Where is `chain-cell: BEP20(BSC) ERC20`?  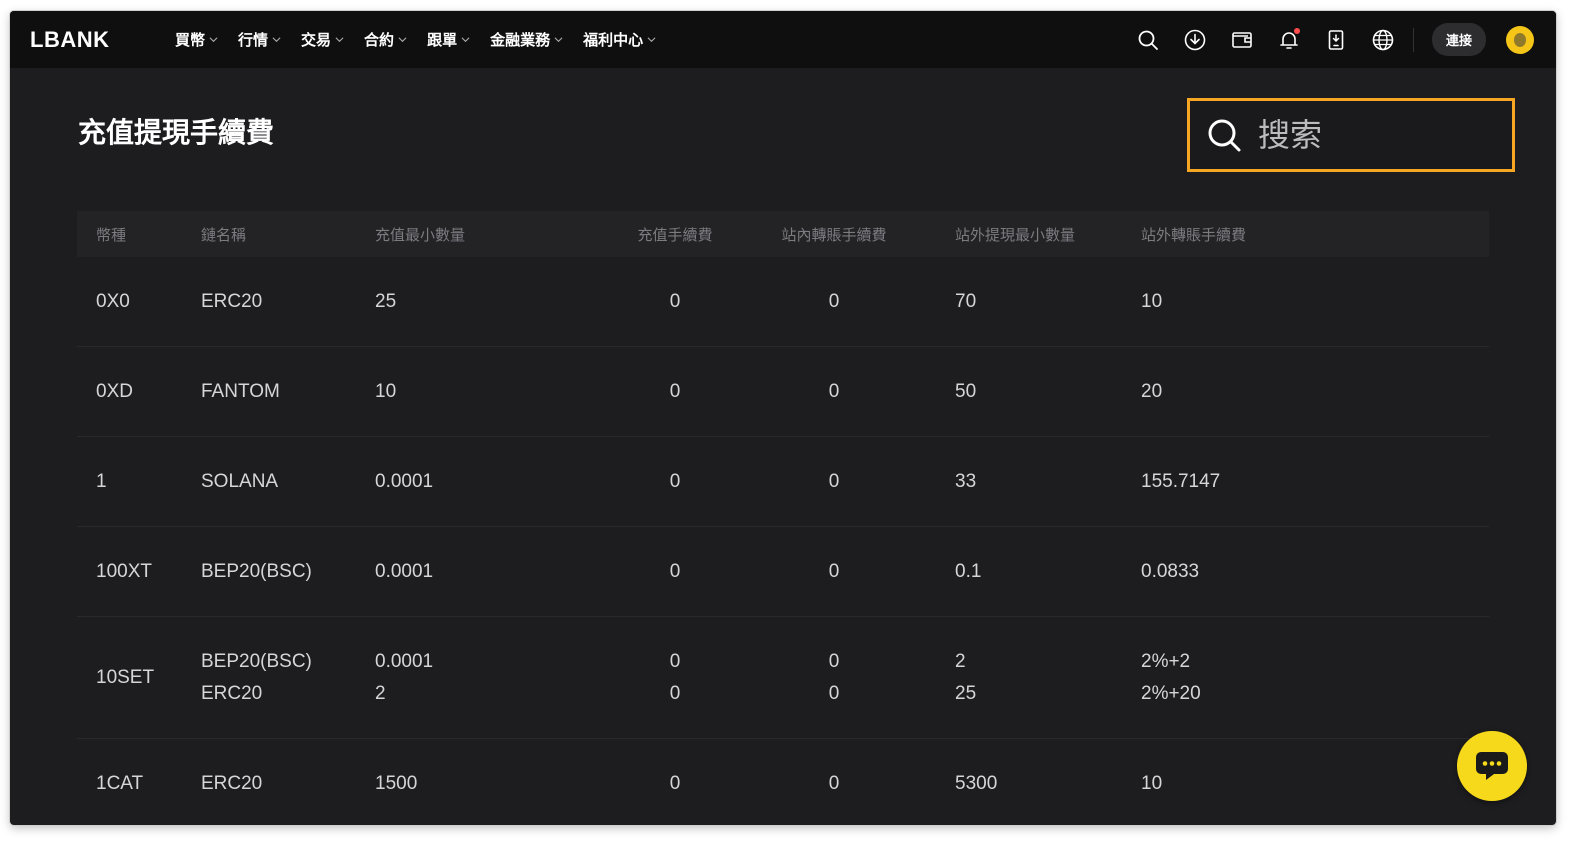 chain-cell: BEP20(BSC) ERC20 is located at coordinates (288, 678).